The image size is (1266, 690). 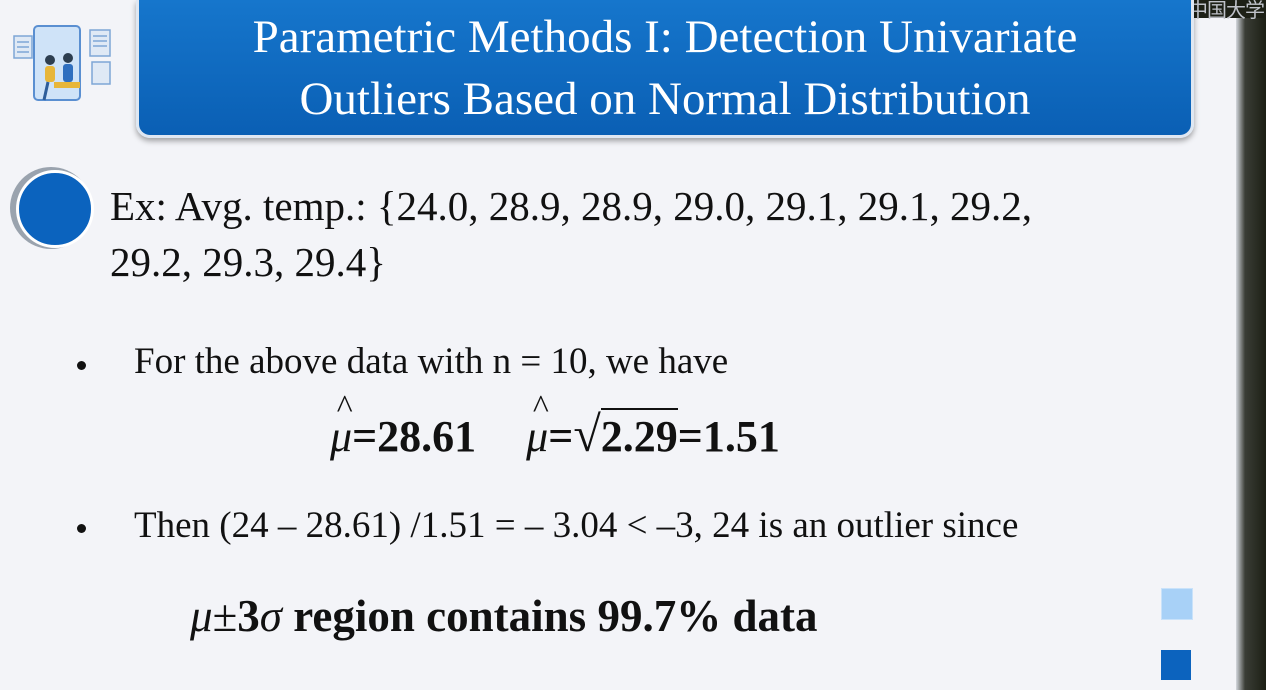 I want to click on mu-hat-symbol: ^ μ, so click(x=341, y=425).